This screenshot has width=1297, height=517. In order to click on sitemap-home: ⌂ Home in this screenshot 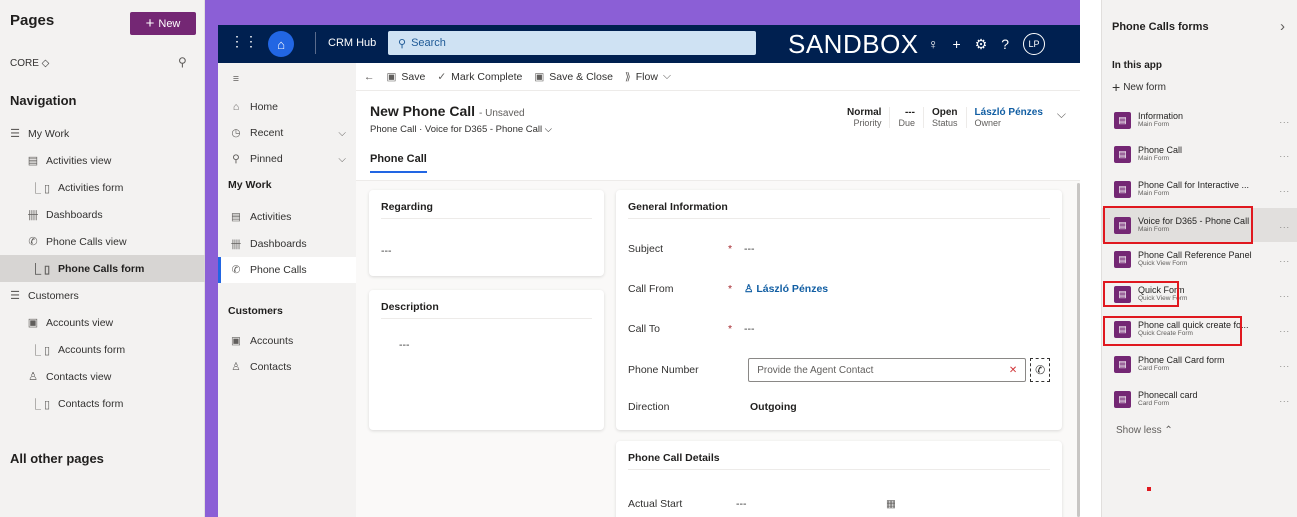, I will do `click(287, 107)`.